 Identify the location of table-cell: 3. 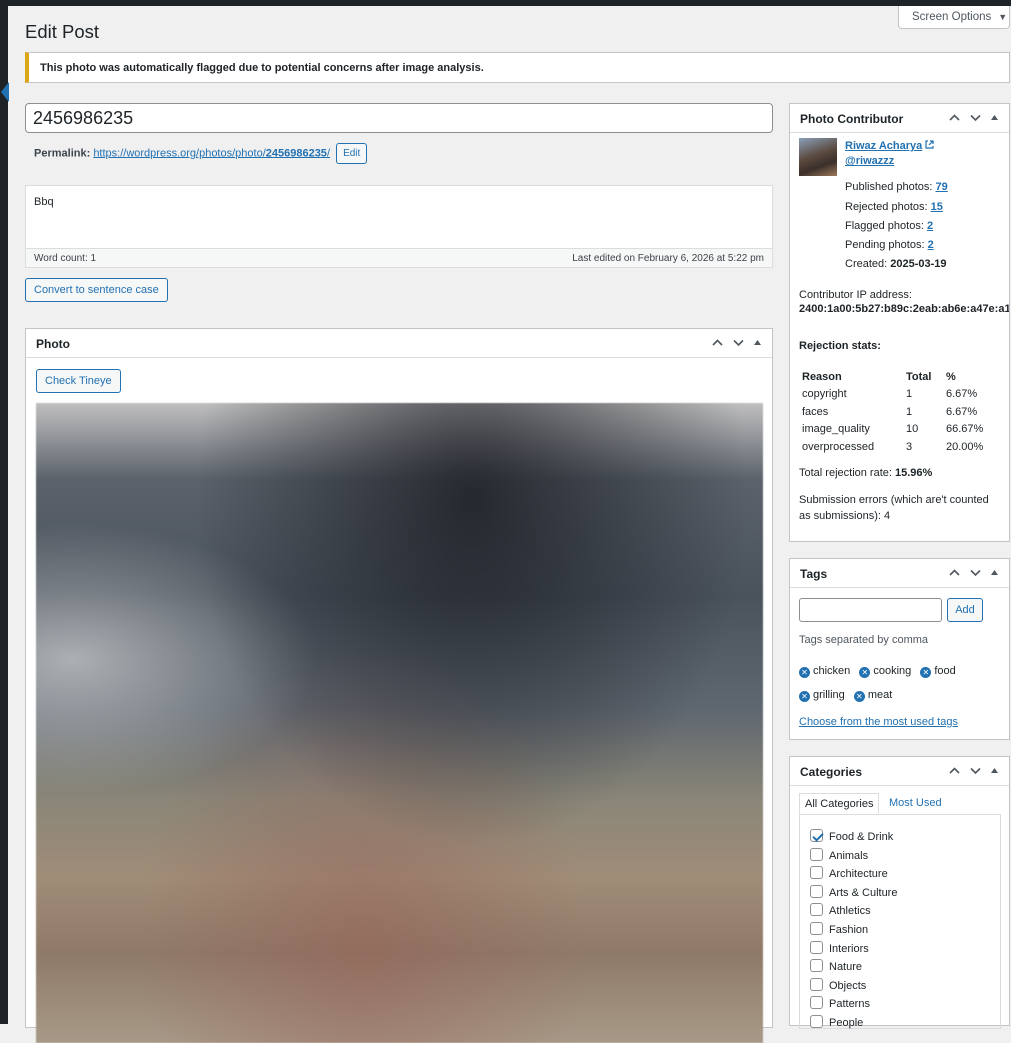
(909, 446).